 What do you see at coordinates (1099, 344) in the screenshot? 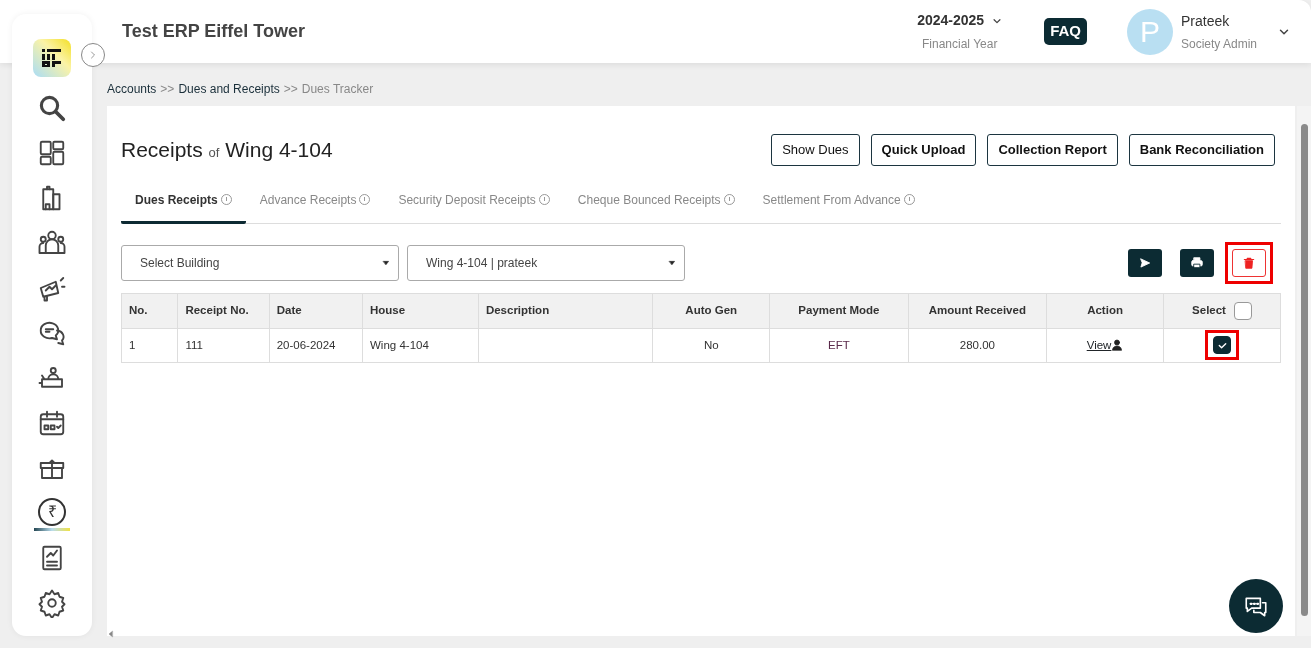
I see `view-link: View` at bounding box center [1099, 344].